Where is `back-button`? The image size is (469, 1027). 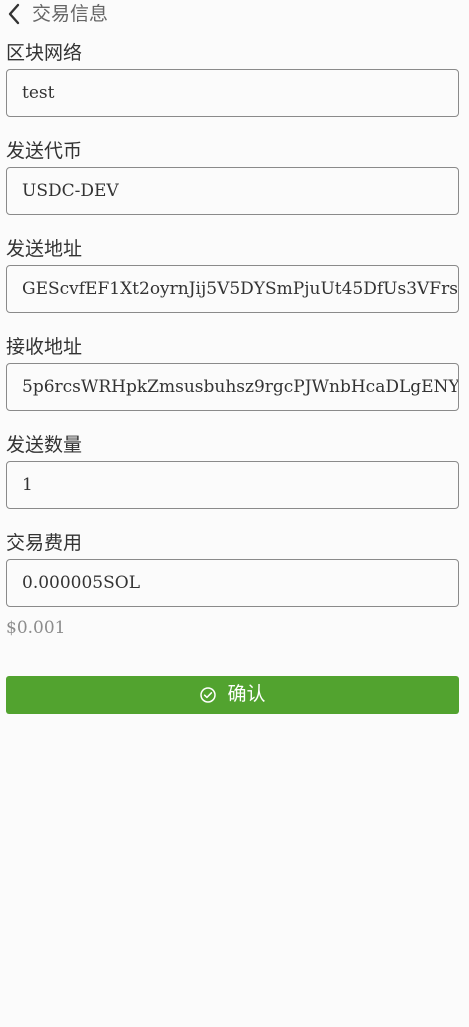
back-button is located at coordinates (14, 14).